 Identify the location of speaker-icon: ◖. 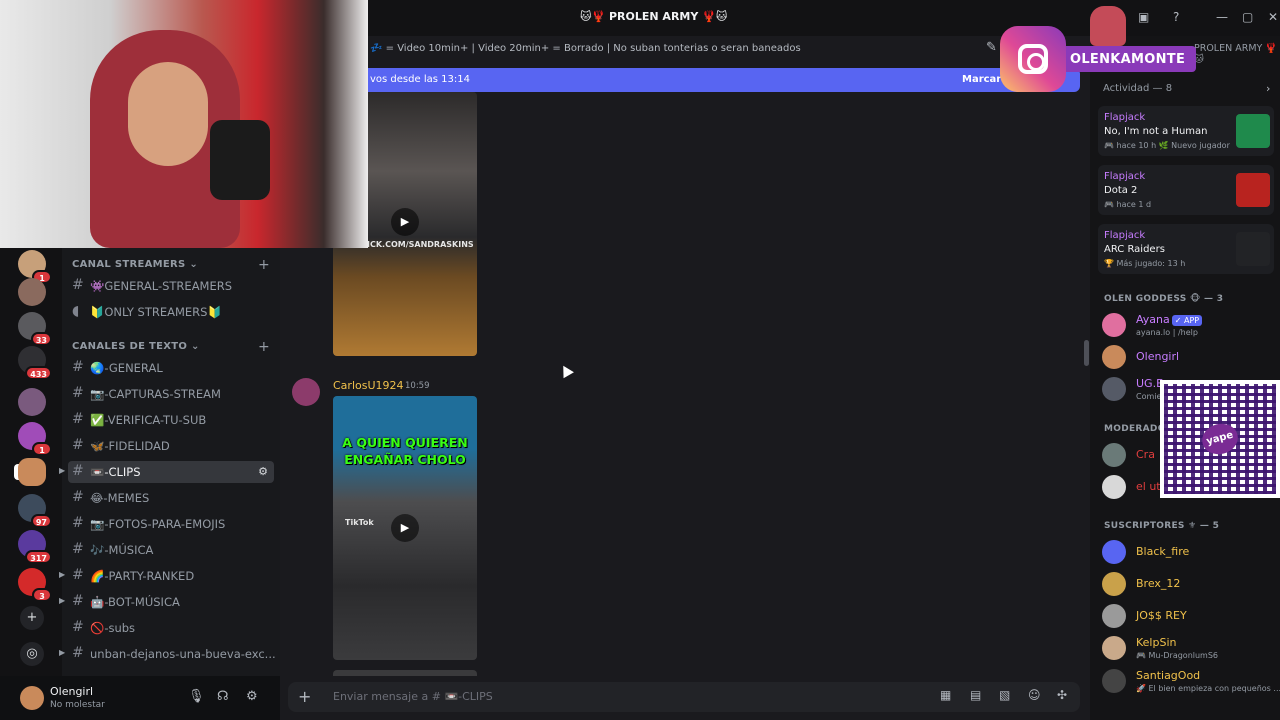
(76, 311).